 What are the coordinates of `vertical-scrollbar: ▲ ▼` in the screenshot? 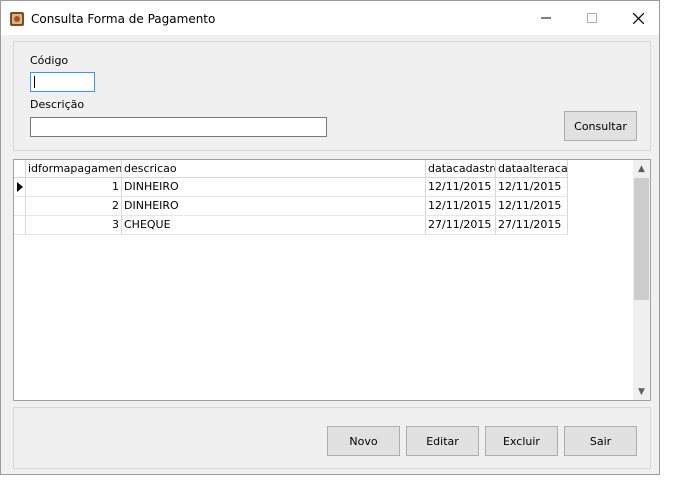 It's located at (641, 280).